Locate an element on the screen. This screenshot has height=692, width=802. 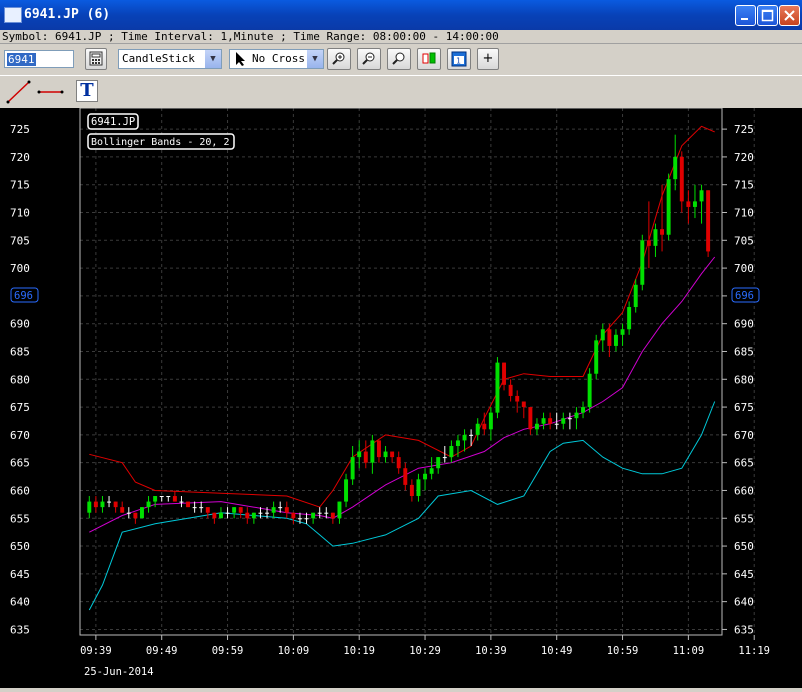
y-tick-label-right: 715 is located at coordinates (744, 185).